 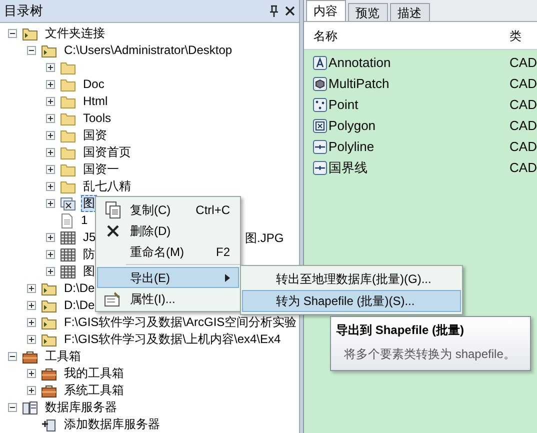 I want to click on close-icon, so click(x=289, y=11).